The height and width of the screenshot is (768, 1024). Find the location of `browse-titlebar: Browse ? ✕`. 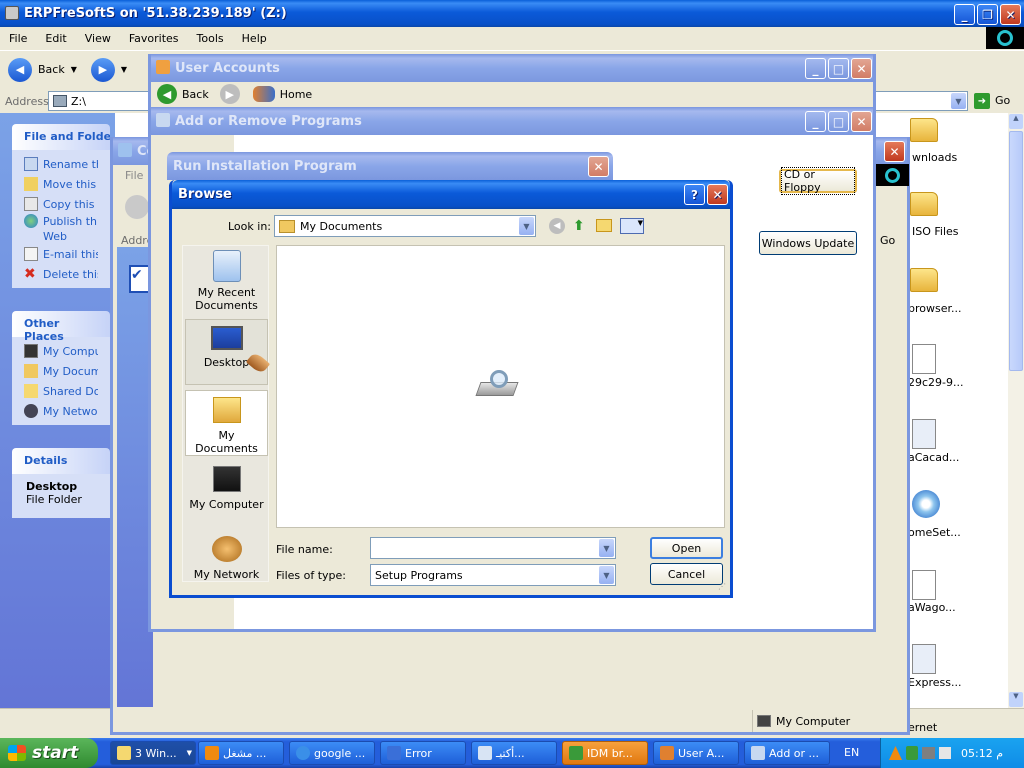

browse-titlebar: Browse ? ✕ is located at coordinates (451, 194).